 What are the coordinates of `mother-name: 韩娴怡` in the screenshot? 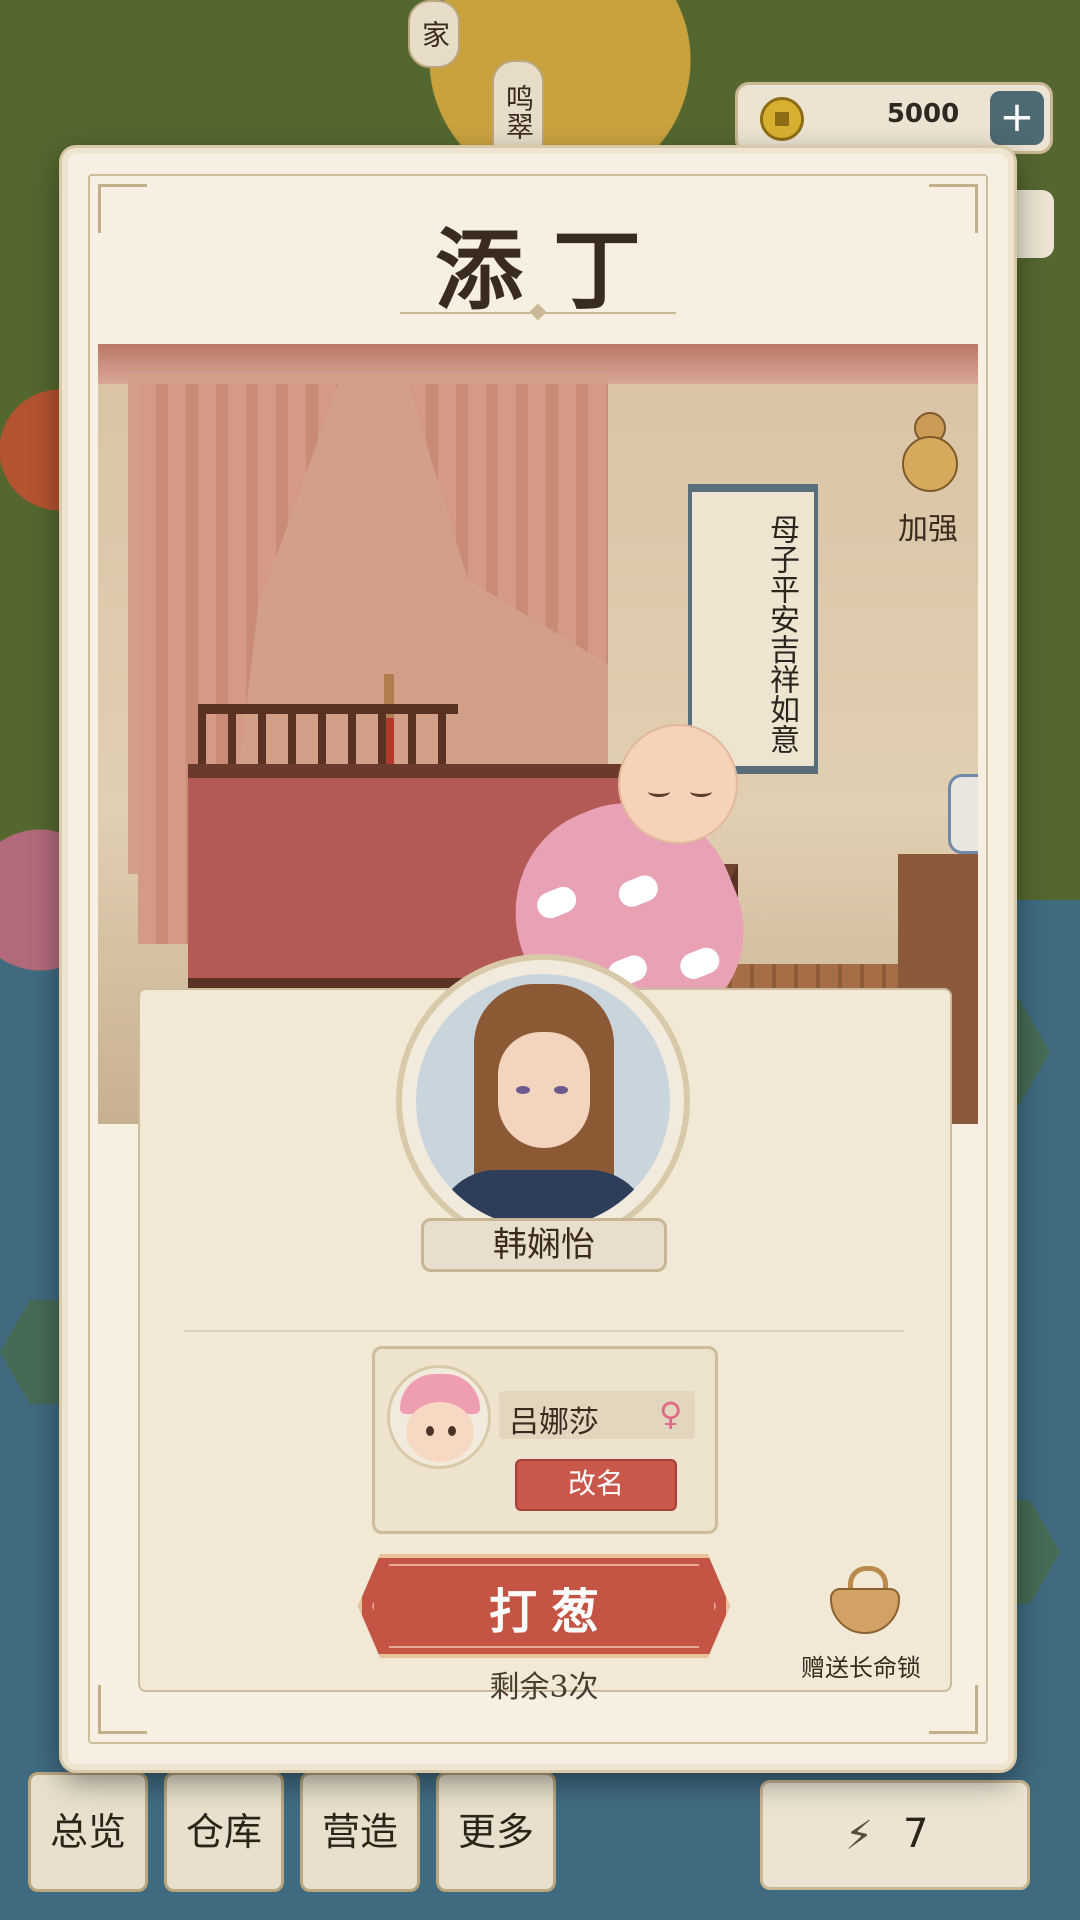 It's located at (544, 1245).